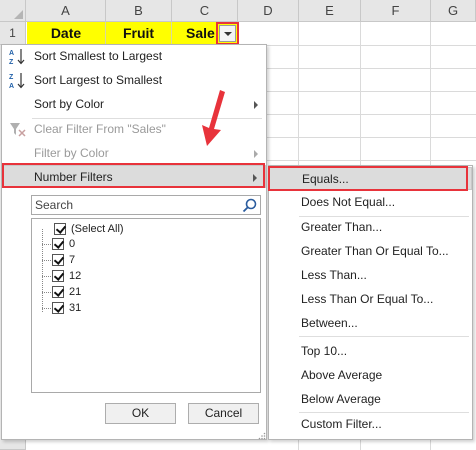 This screenshot has width=476, height=450. I want to click on menu-item-label: Filter by Color, so click(71, 153).